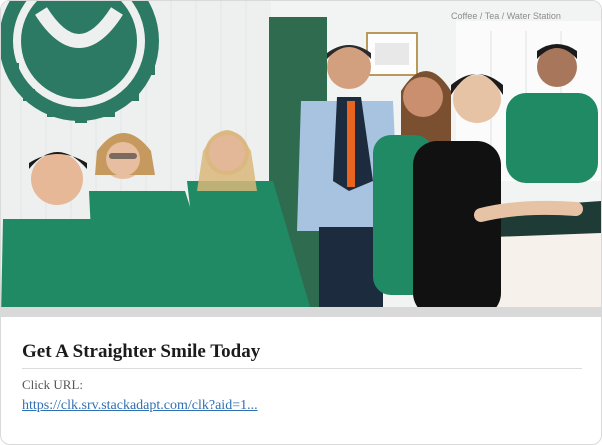 This screenshot has height=445, width=602. What do you see at coordinates (506, 16) in the screenshot?
I see `wall-sign: Coffee / Tea / Water Station` at bounding box center [506, 16].